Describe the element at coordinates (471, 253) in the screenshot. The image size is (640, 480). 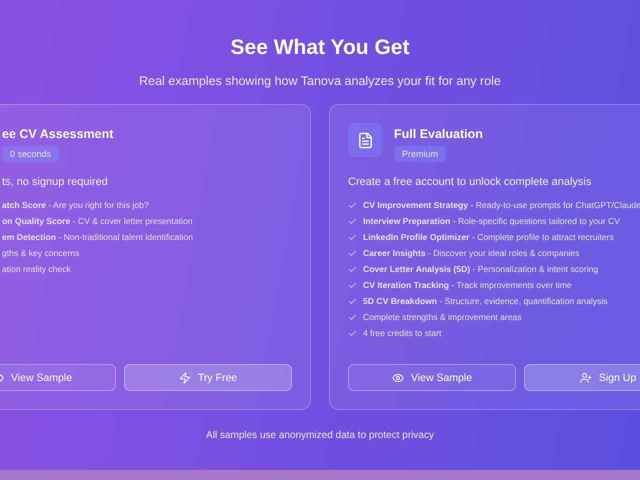
I see `feature-text: Career Insights - Discover your ideal roles & companies` at that location.